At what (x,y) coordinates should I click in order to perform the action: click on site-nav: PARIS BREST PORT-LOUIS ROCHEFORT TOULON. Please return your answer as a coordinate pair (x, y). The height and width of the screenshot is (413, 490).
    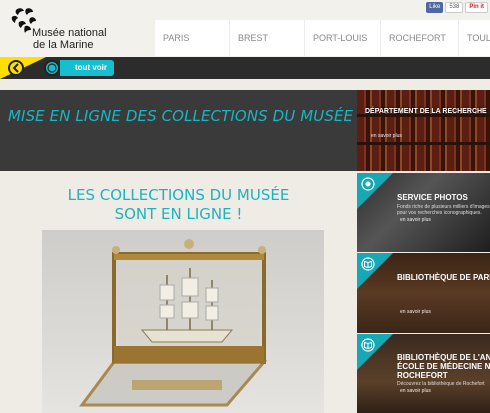
    Looking at the image, I should click on (322, 38).